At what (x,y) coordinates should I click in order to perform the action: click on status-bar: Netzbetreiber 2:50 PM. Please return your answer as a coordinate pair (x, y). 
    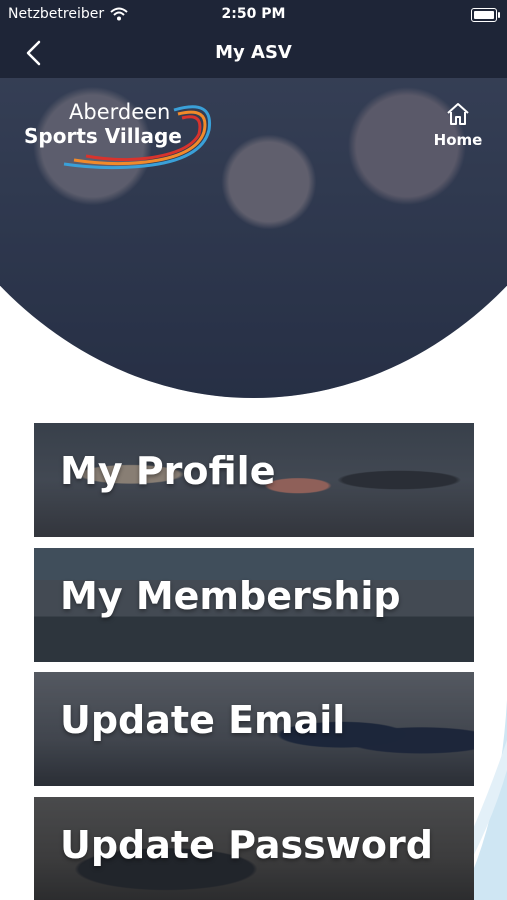
    Looking at the image, I should click on (253, 15).